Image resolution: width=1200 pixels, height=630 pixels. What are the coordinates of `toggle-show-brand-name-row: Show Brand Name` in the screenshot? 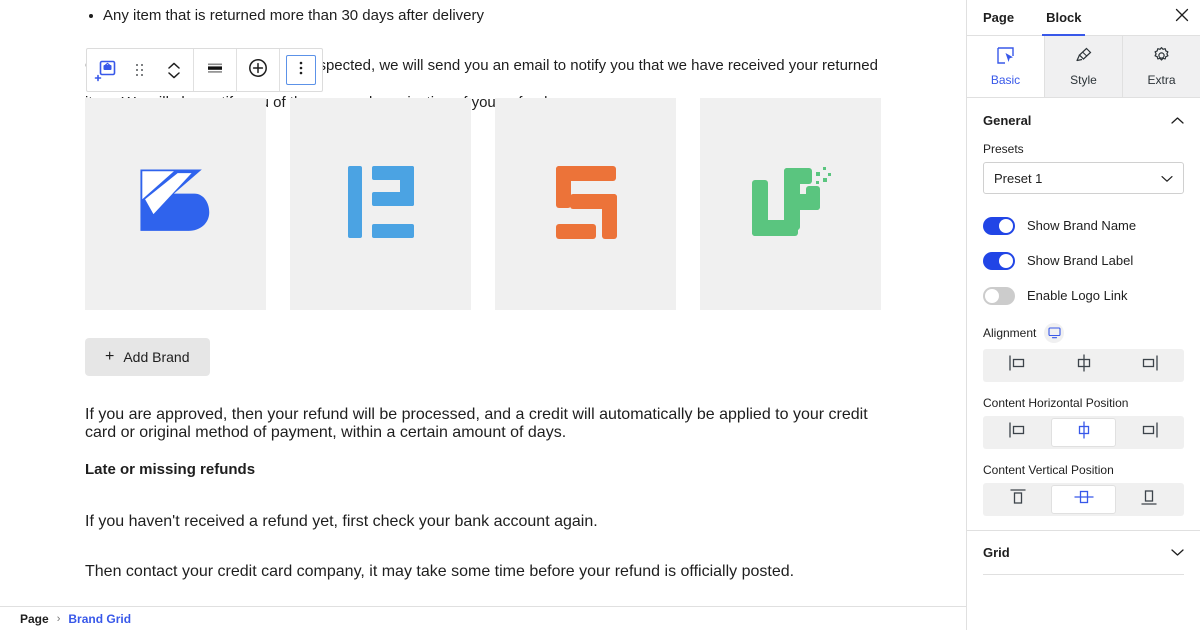 It's located at (1083, 225).